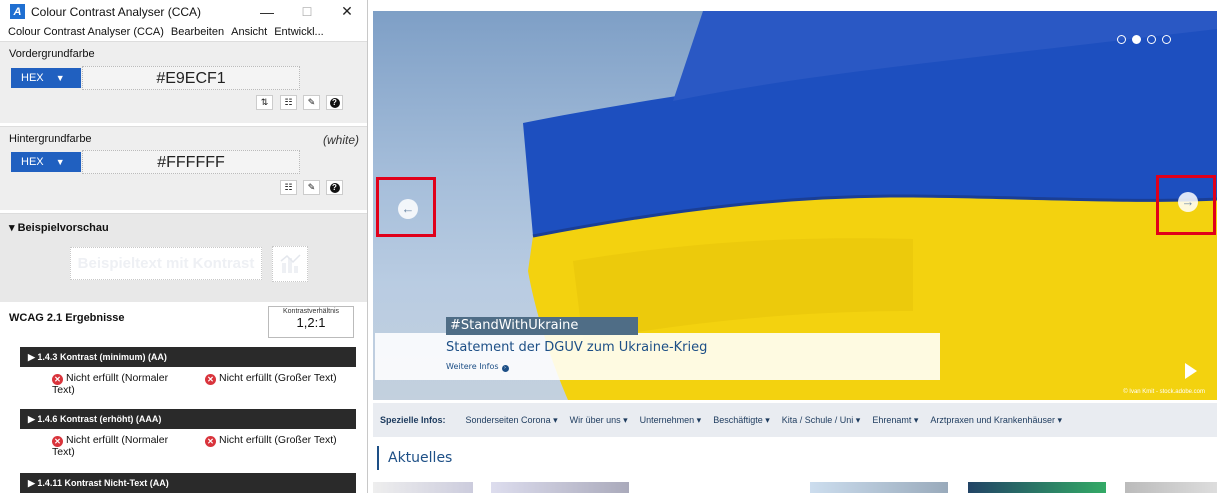 The width and height of the screenshot is (1217, 493). I want to click on more-info-label: Weitere Infos, so click(472, 366).